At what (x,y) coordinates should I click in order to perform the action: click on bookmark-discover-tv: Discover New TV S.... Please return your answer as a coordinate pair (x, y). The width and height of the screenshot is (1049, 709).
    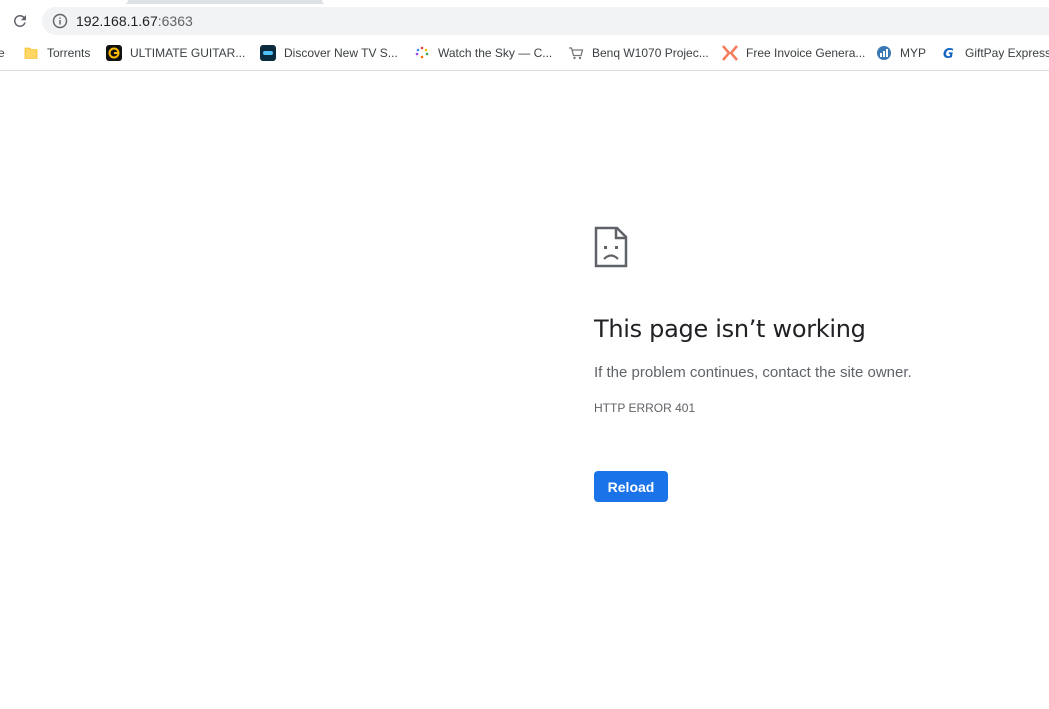
    Looking at the image, I should click on (329, 53).